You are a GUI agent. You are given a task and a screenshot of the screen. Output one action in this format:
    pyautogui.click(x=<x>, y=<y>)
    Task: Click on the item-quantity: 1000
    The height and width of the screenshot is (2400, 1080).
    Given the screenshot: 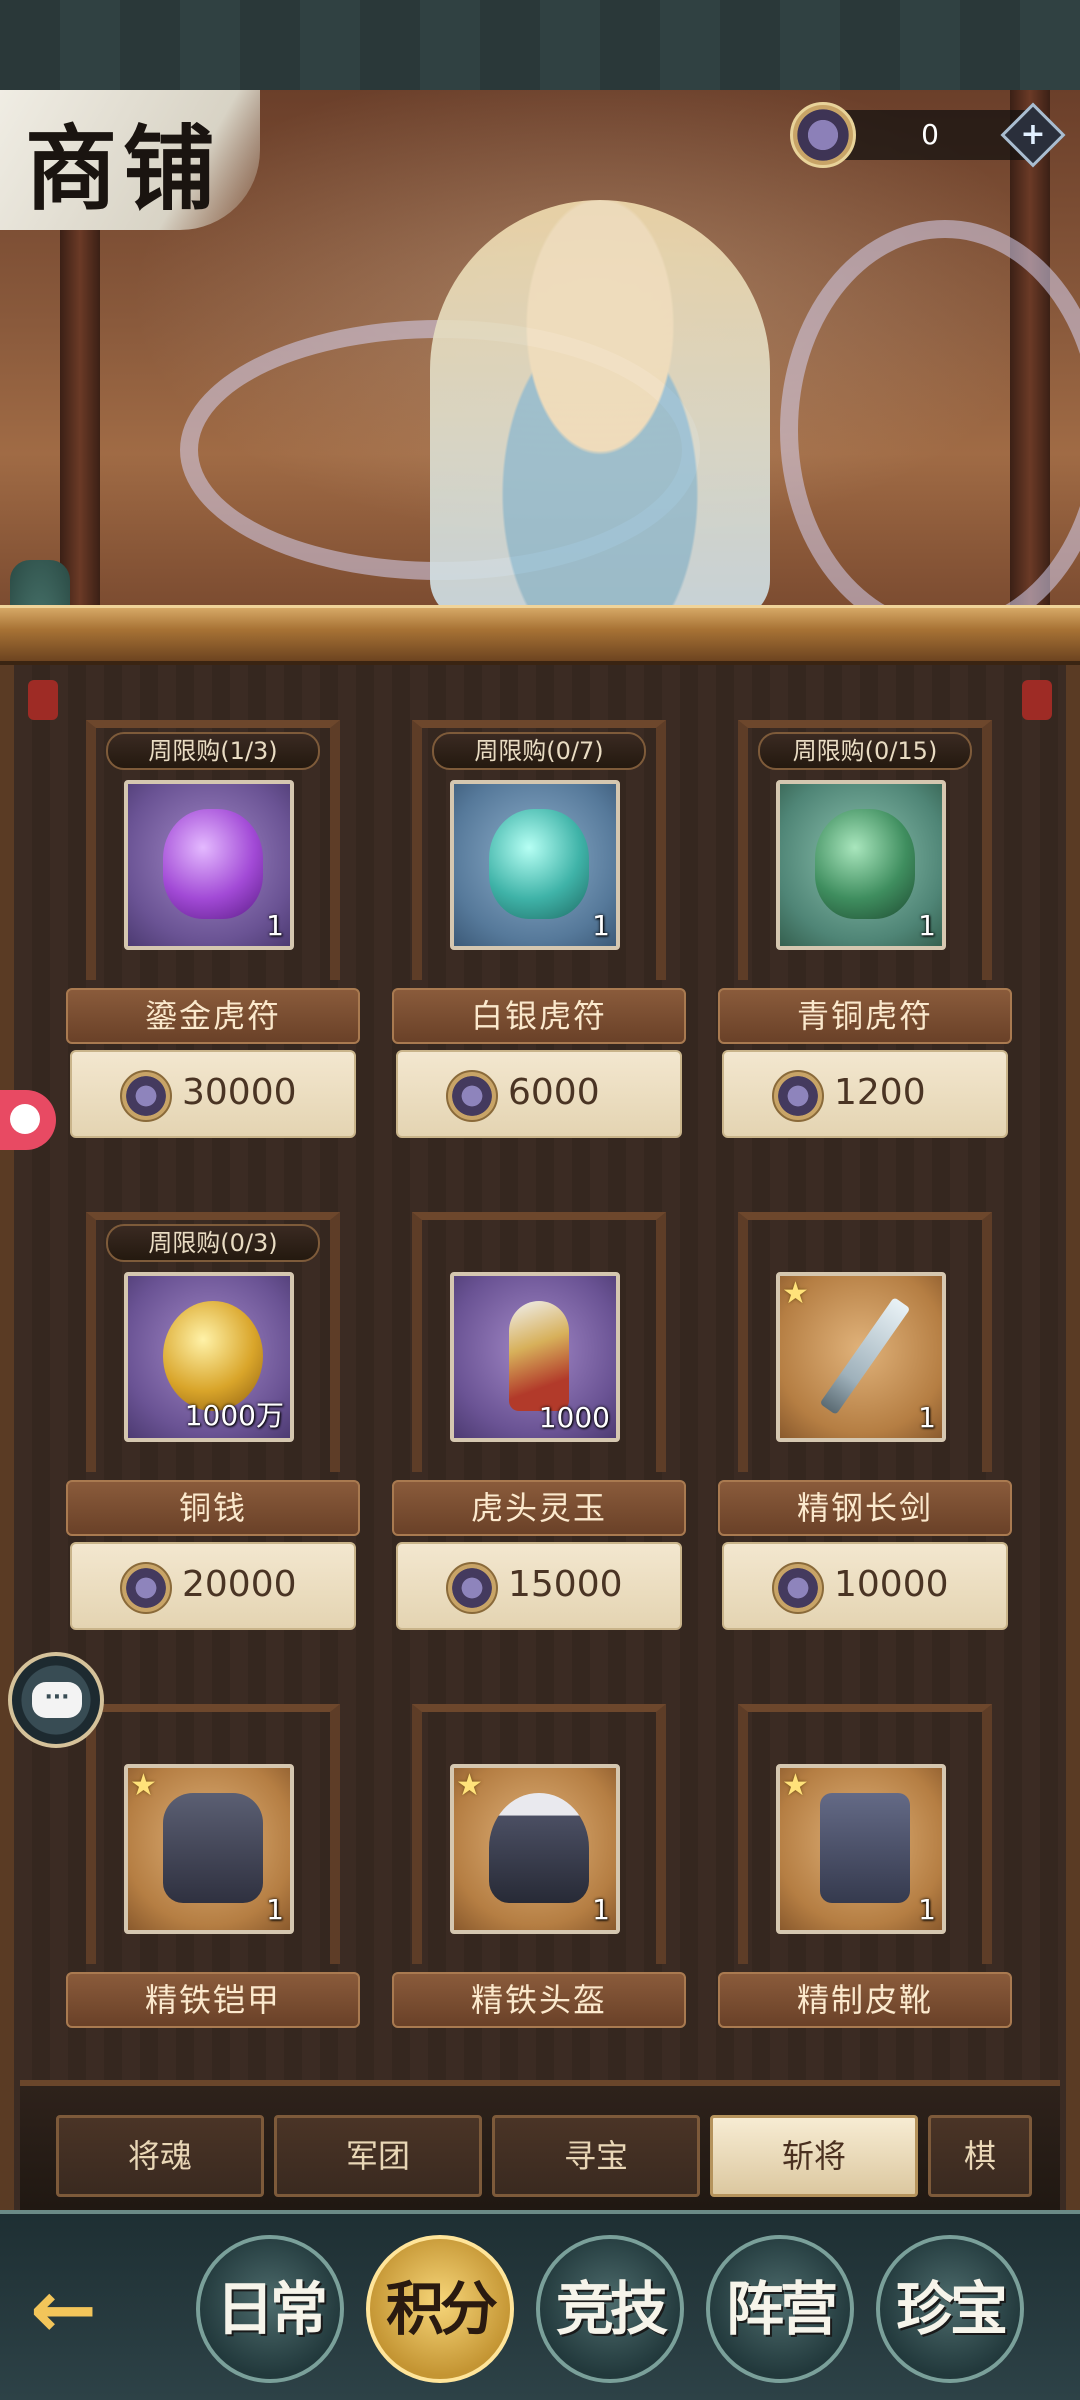 What is the action you would take?
    pyautogui.click(x=574, y=1417)
    